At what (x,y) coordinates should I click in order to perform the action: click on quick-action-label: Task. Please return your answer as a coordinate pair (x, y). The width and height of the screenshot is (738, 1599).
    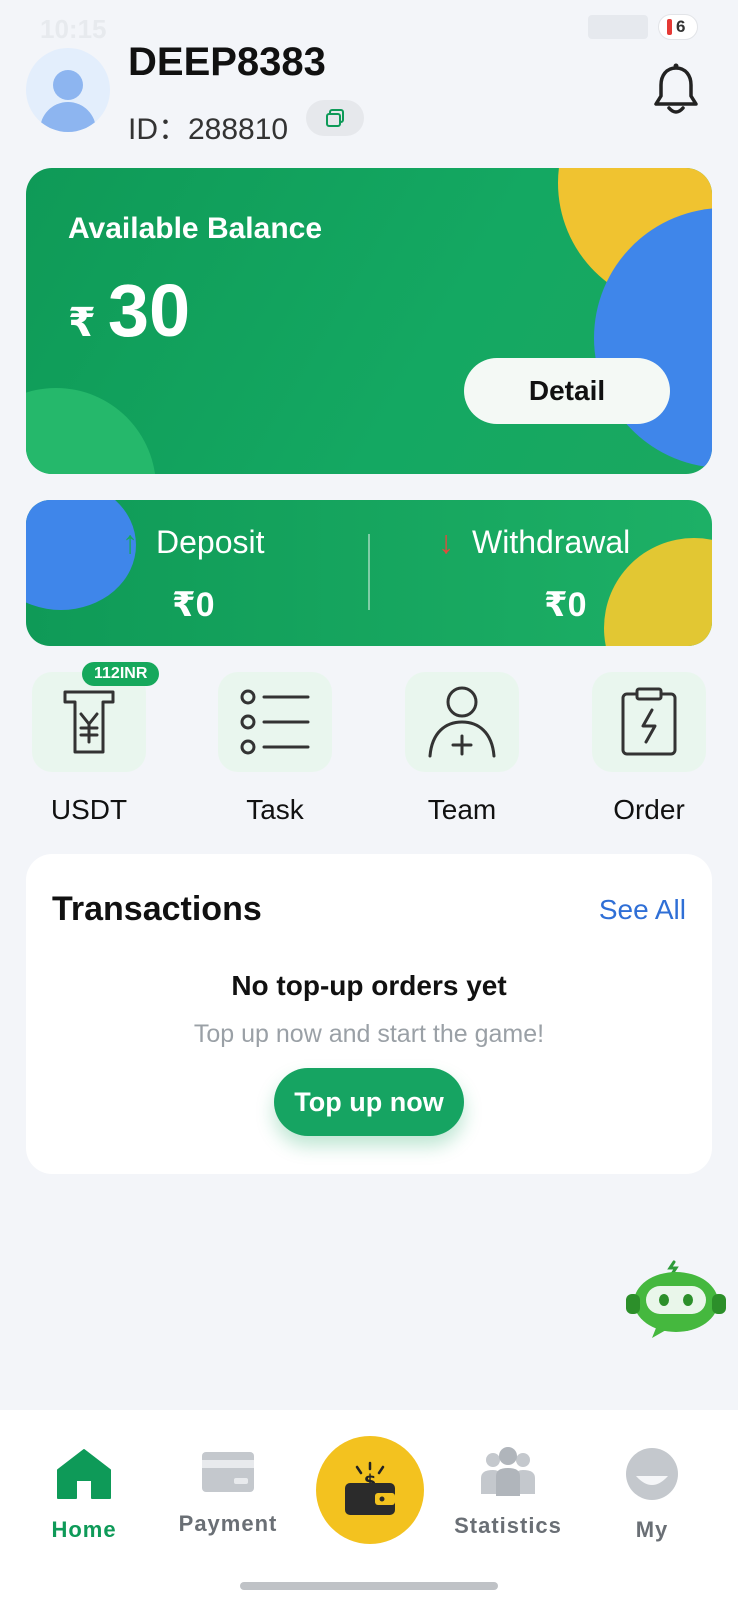
    Looking at the image, I should click on (275, 809).